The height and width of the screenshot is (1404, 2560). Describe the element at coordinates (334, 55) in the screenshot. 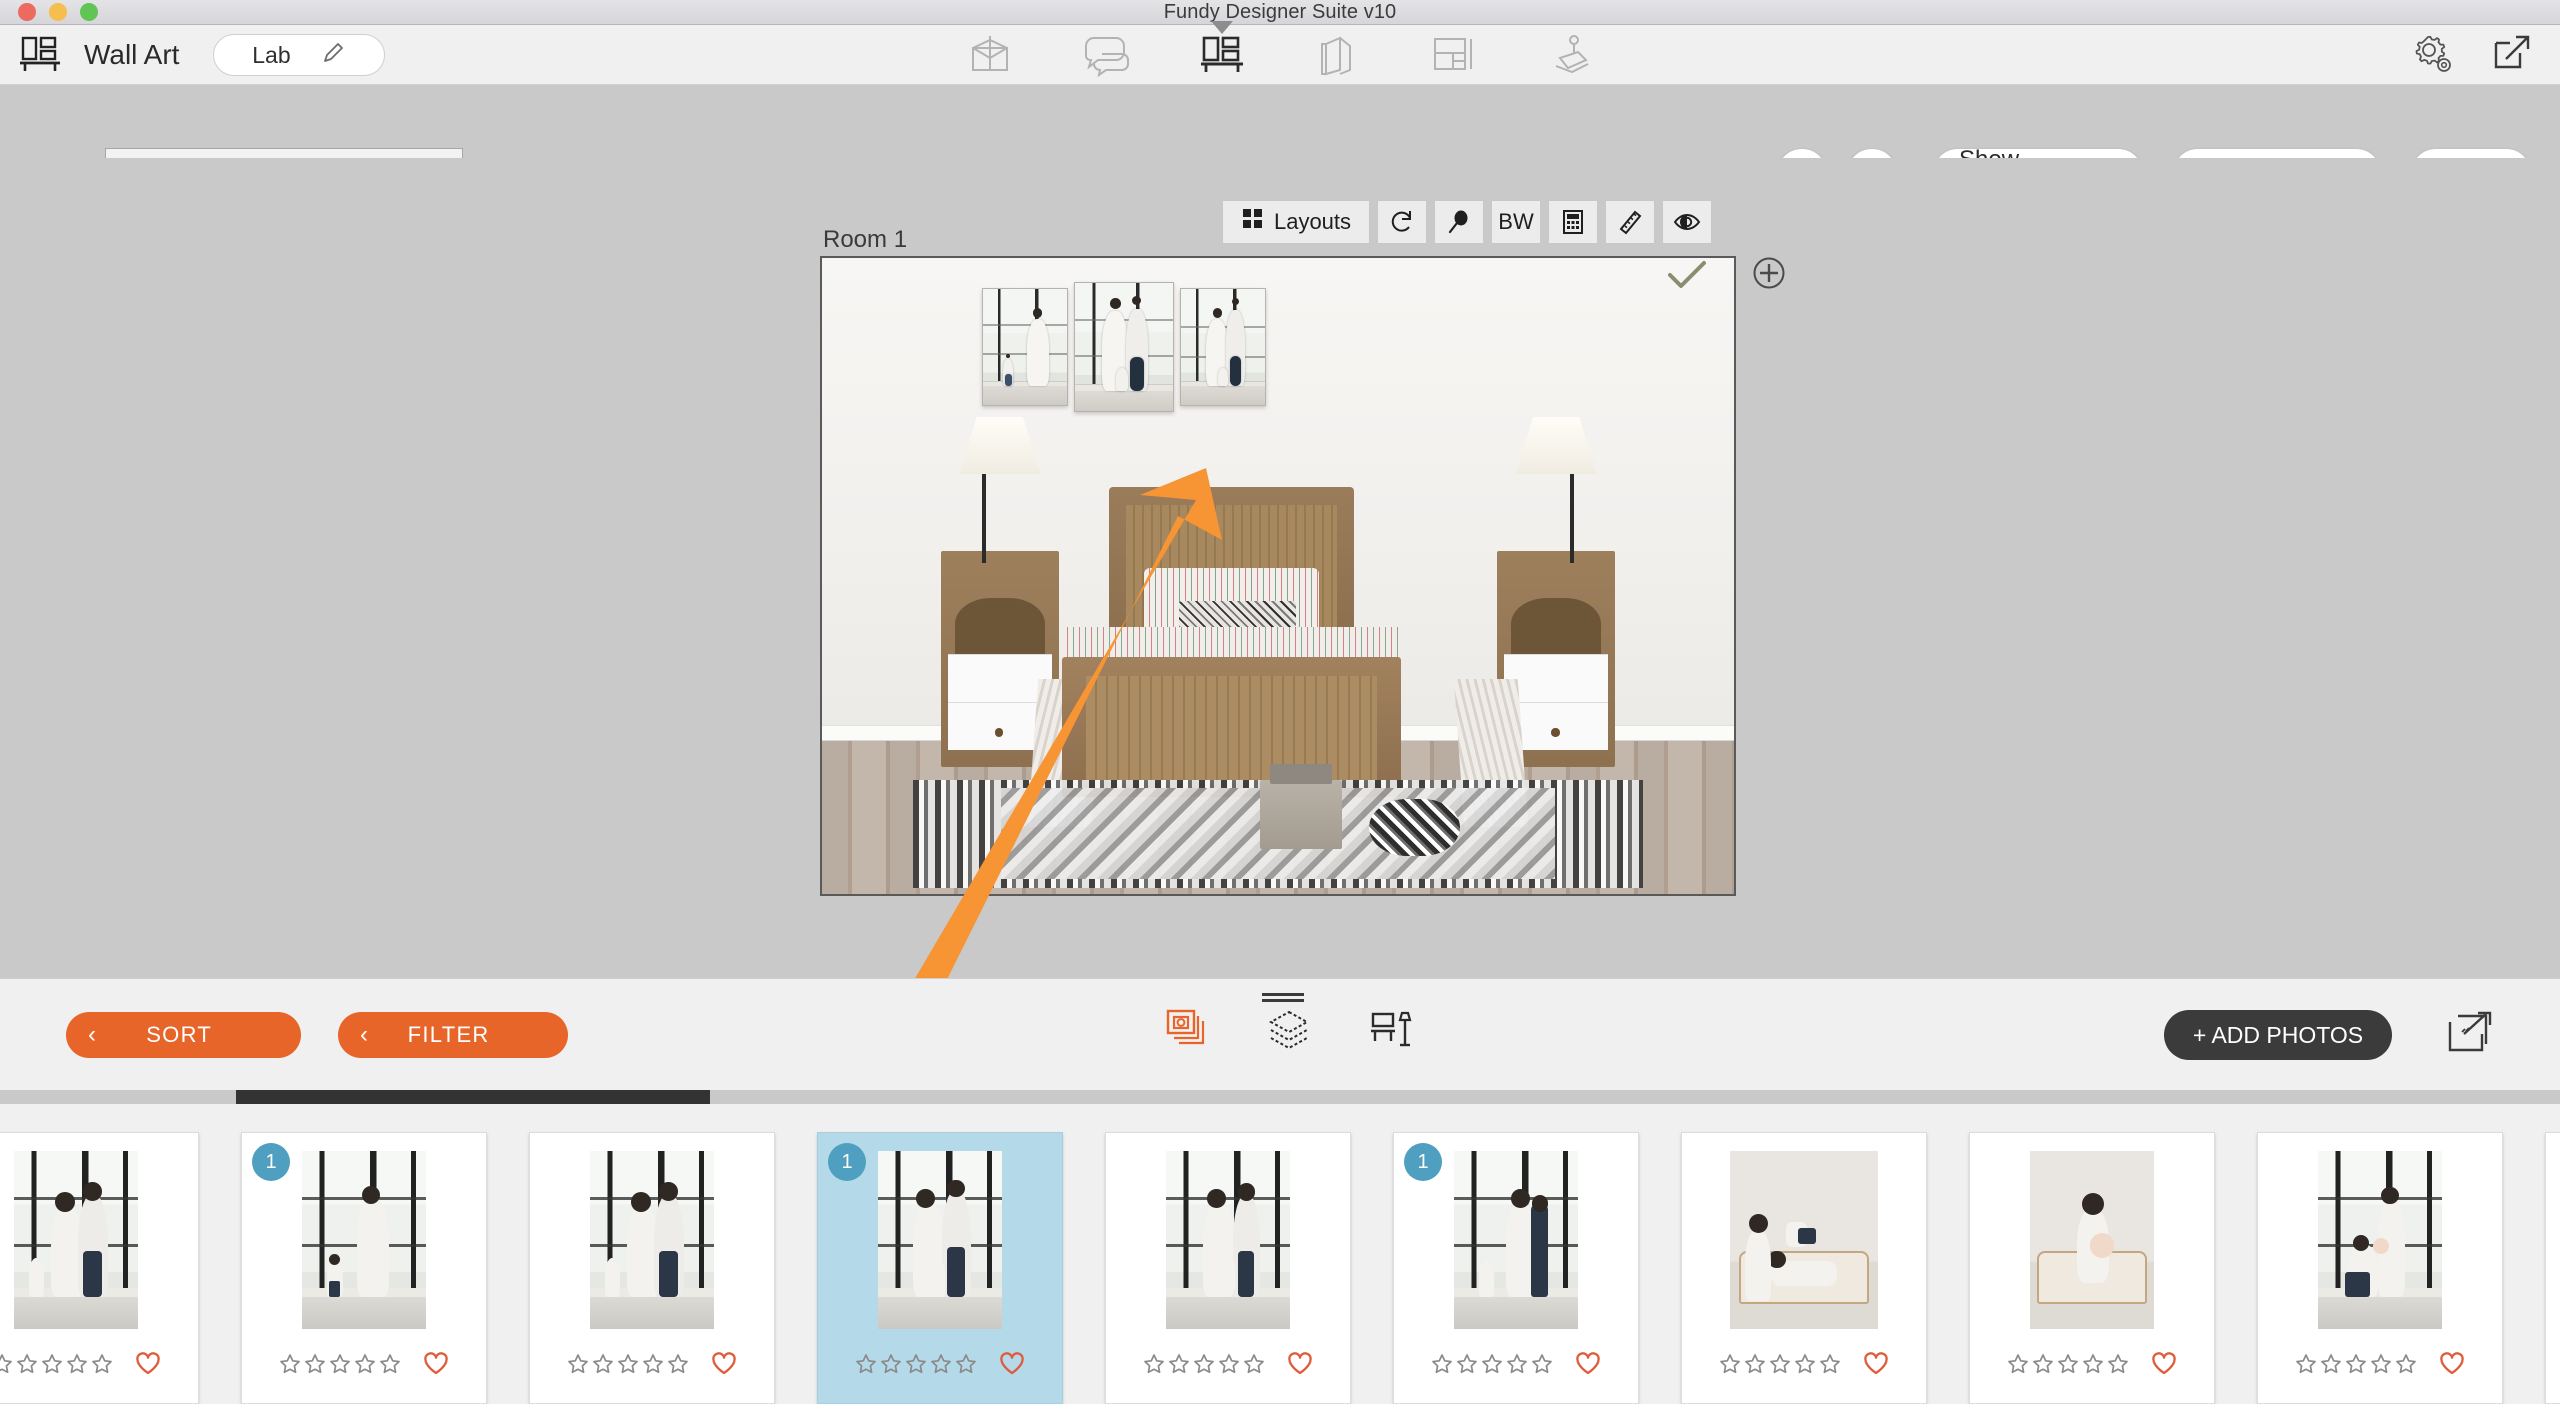

I see `edit-pencil-icon` at that location.